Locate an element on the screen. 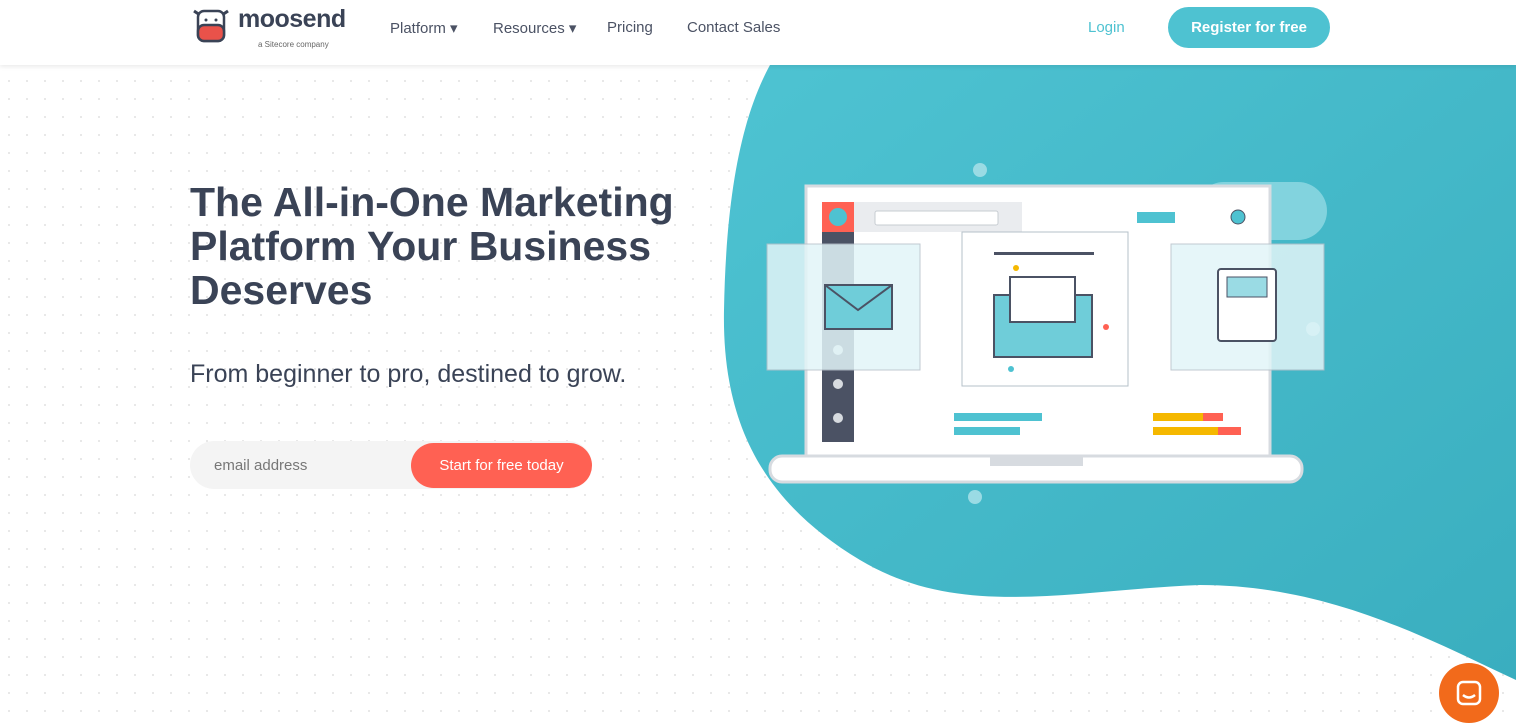 This screenshot has width=1516, height=723. chat-icon is located at coordinates (1469, 693).